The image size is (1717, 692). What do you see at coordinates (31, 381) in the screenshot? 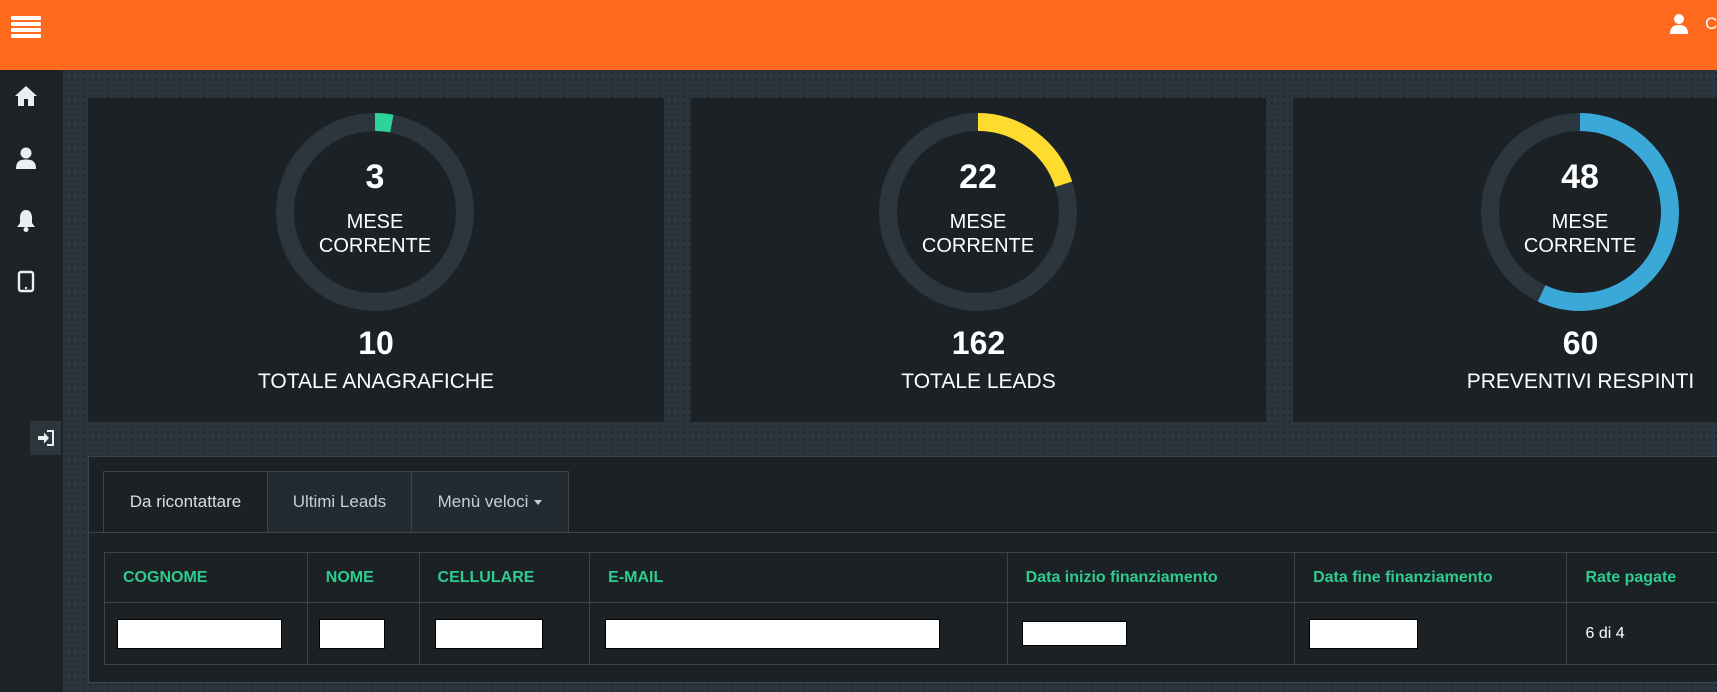
I see `sidebar` at bounding box center [31, 381].